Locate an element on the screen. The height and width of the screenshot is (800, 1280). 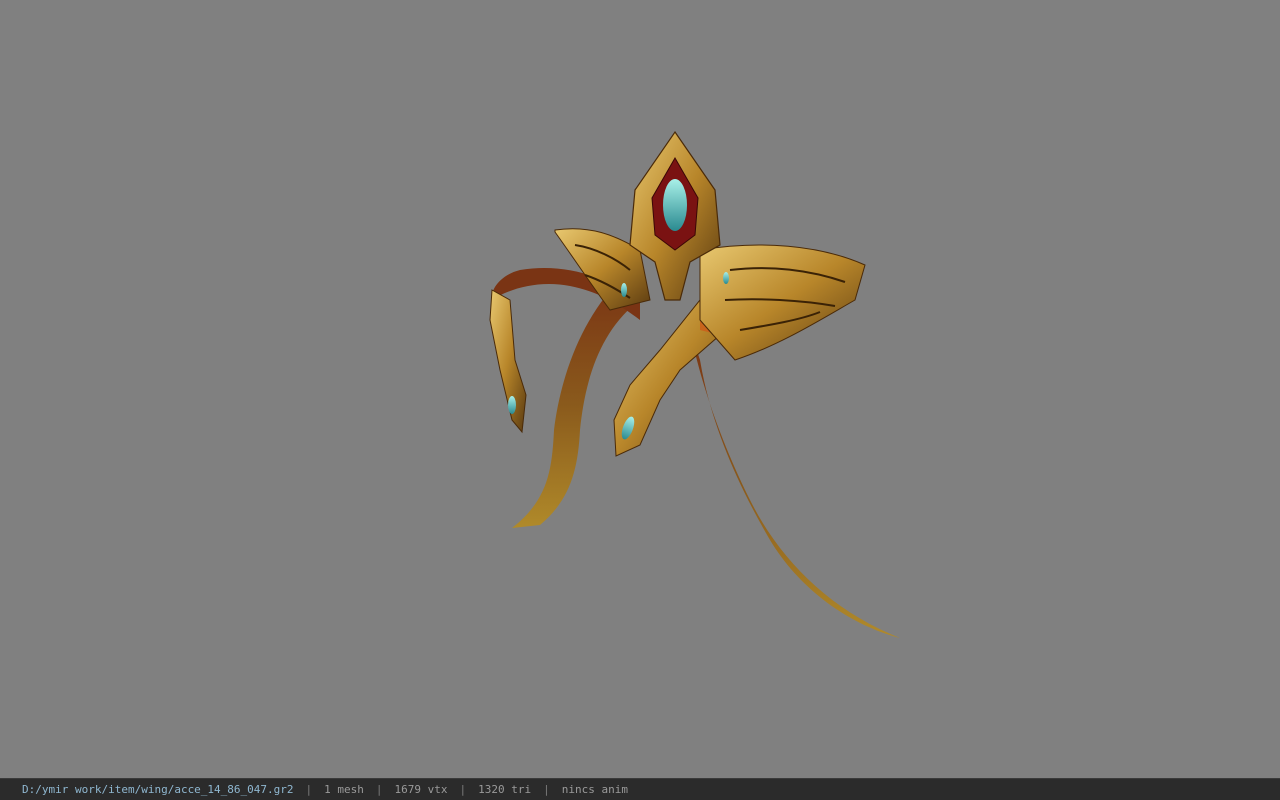
gem-center is located at coordinates (675, 205).